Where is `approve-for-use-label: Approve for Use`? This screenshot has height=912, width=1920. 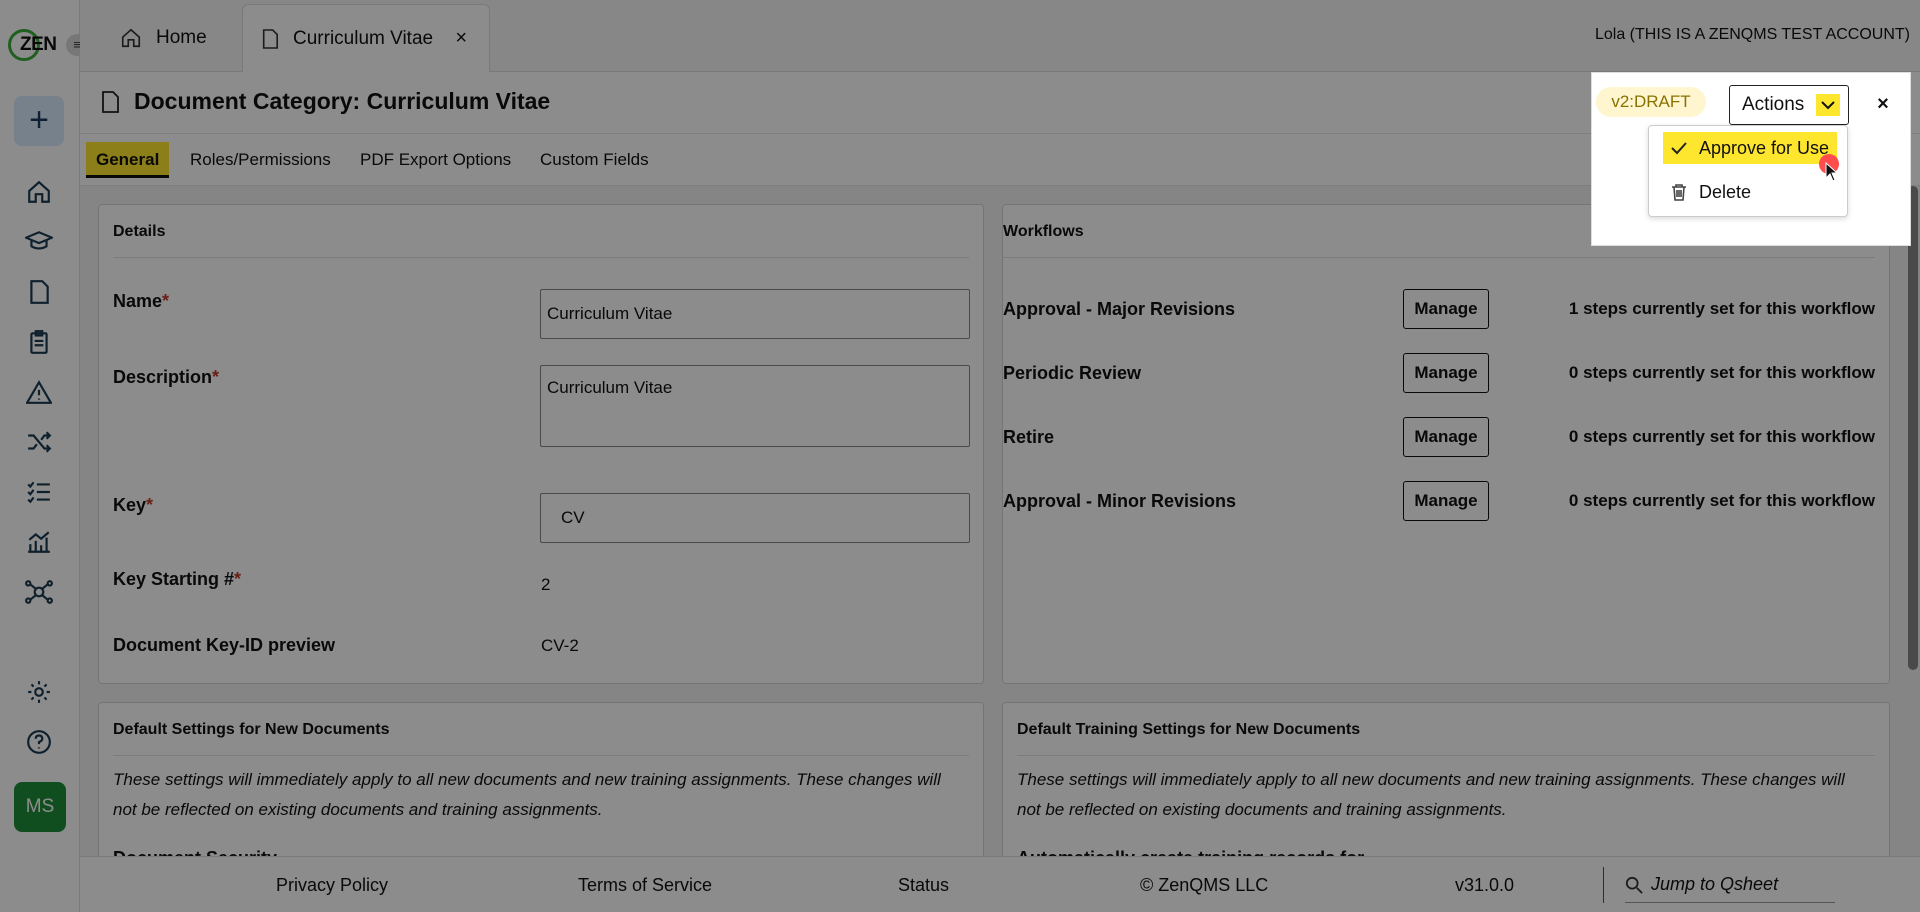 approve-for-use-label: Approve for Use is located at coordinates (1764, 147).